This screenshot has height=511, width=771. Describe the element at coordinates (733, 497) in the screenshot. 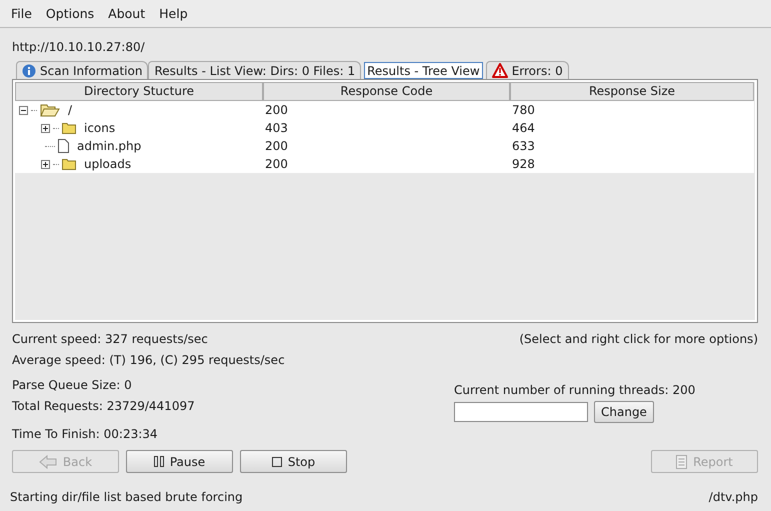

I see `current-path: /dtv.php` at that location.